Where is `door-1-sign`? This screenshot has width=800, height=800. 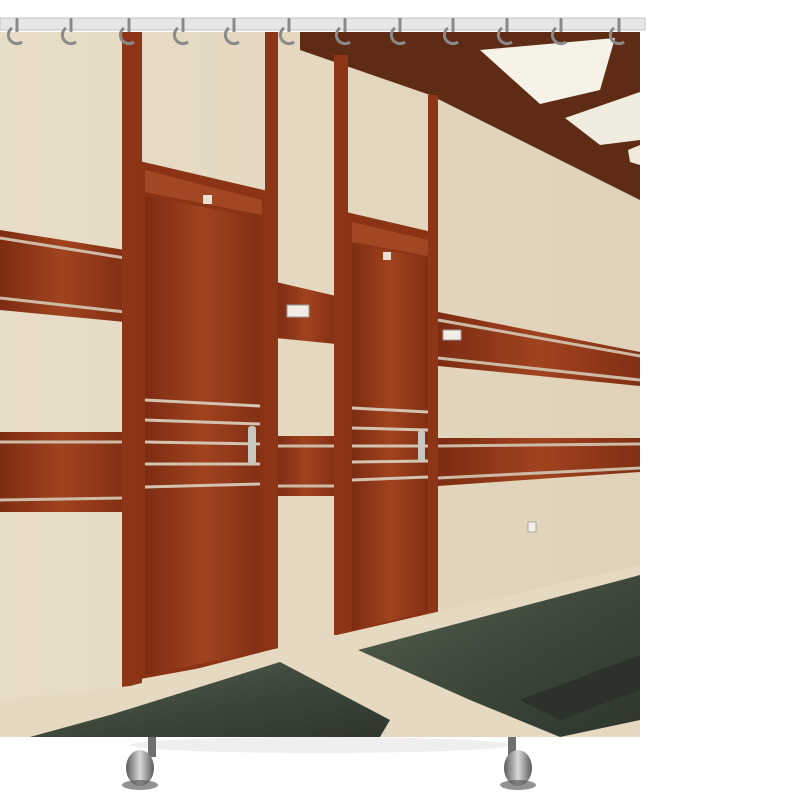 door-1-sign is located at coordinates (207, 199).